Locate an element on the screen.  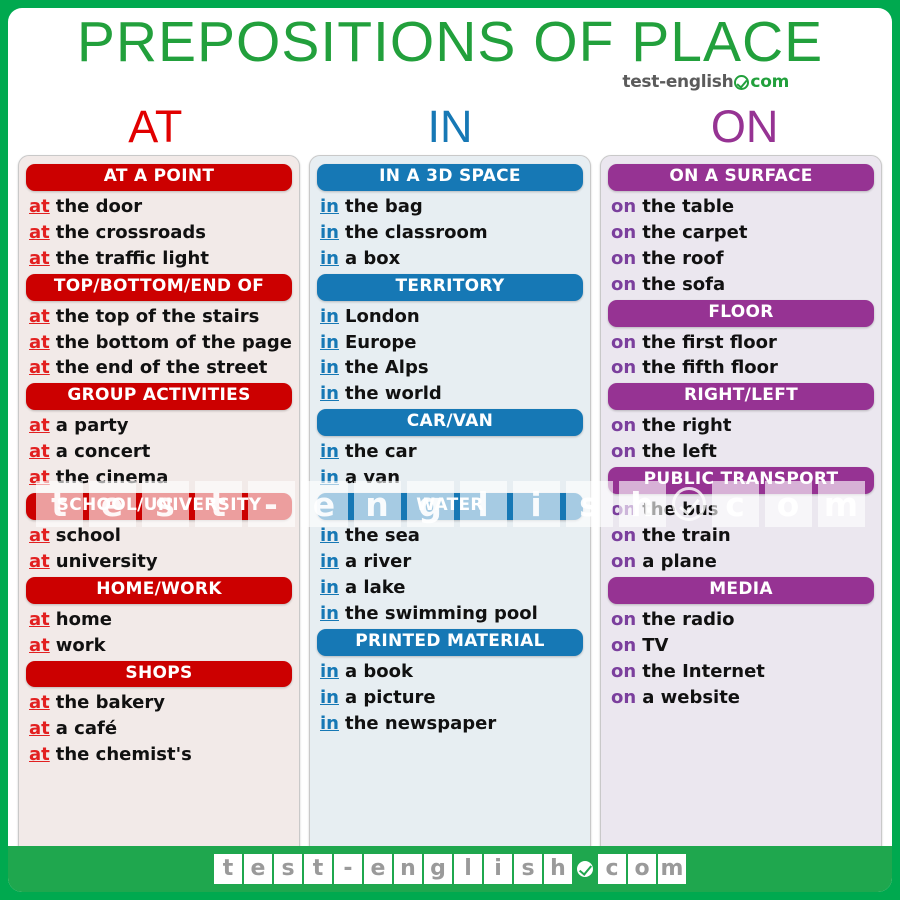
list-item: in the newspaper is located at coordinates (450, 724).